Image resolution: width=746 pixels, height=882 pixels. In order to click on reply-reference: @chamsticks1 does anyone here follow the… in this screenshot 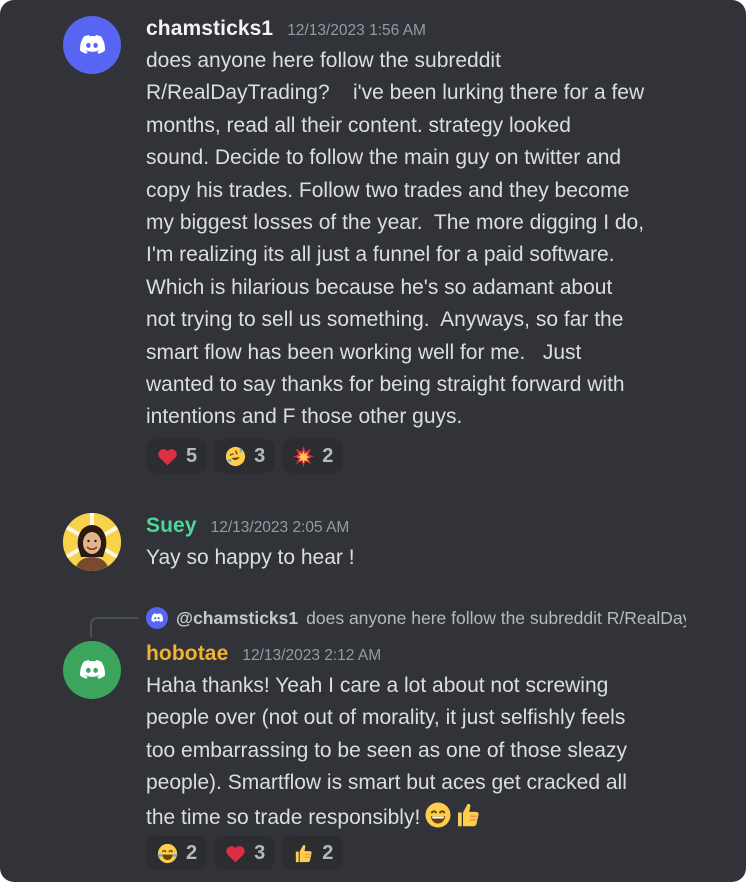, I will do `click(416, 618)`.